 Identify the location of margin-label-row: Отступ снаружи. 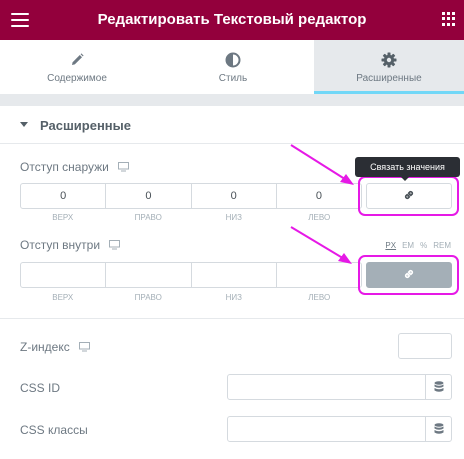
(75, 167).